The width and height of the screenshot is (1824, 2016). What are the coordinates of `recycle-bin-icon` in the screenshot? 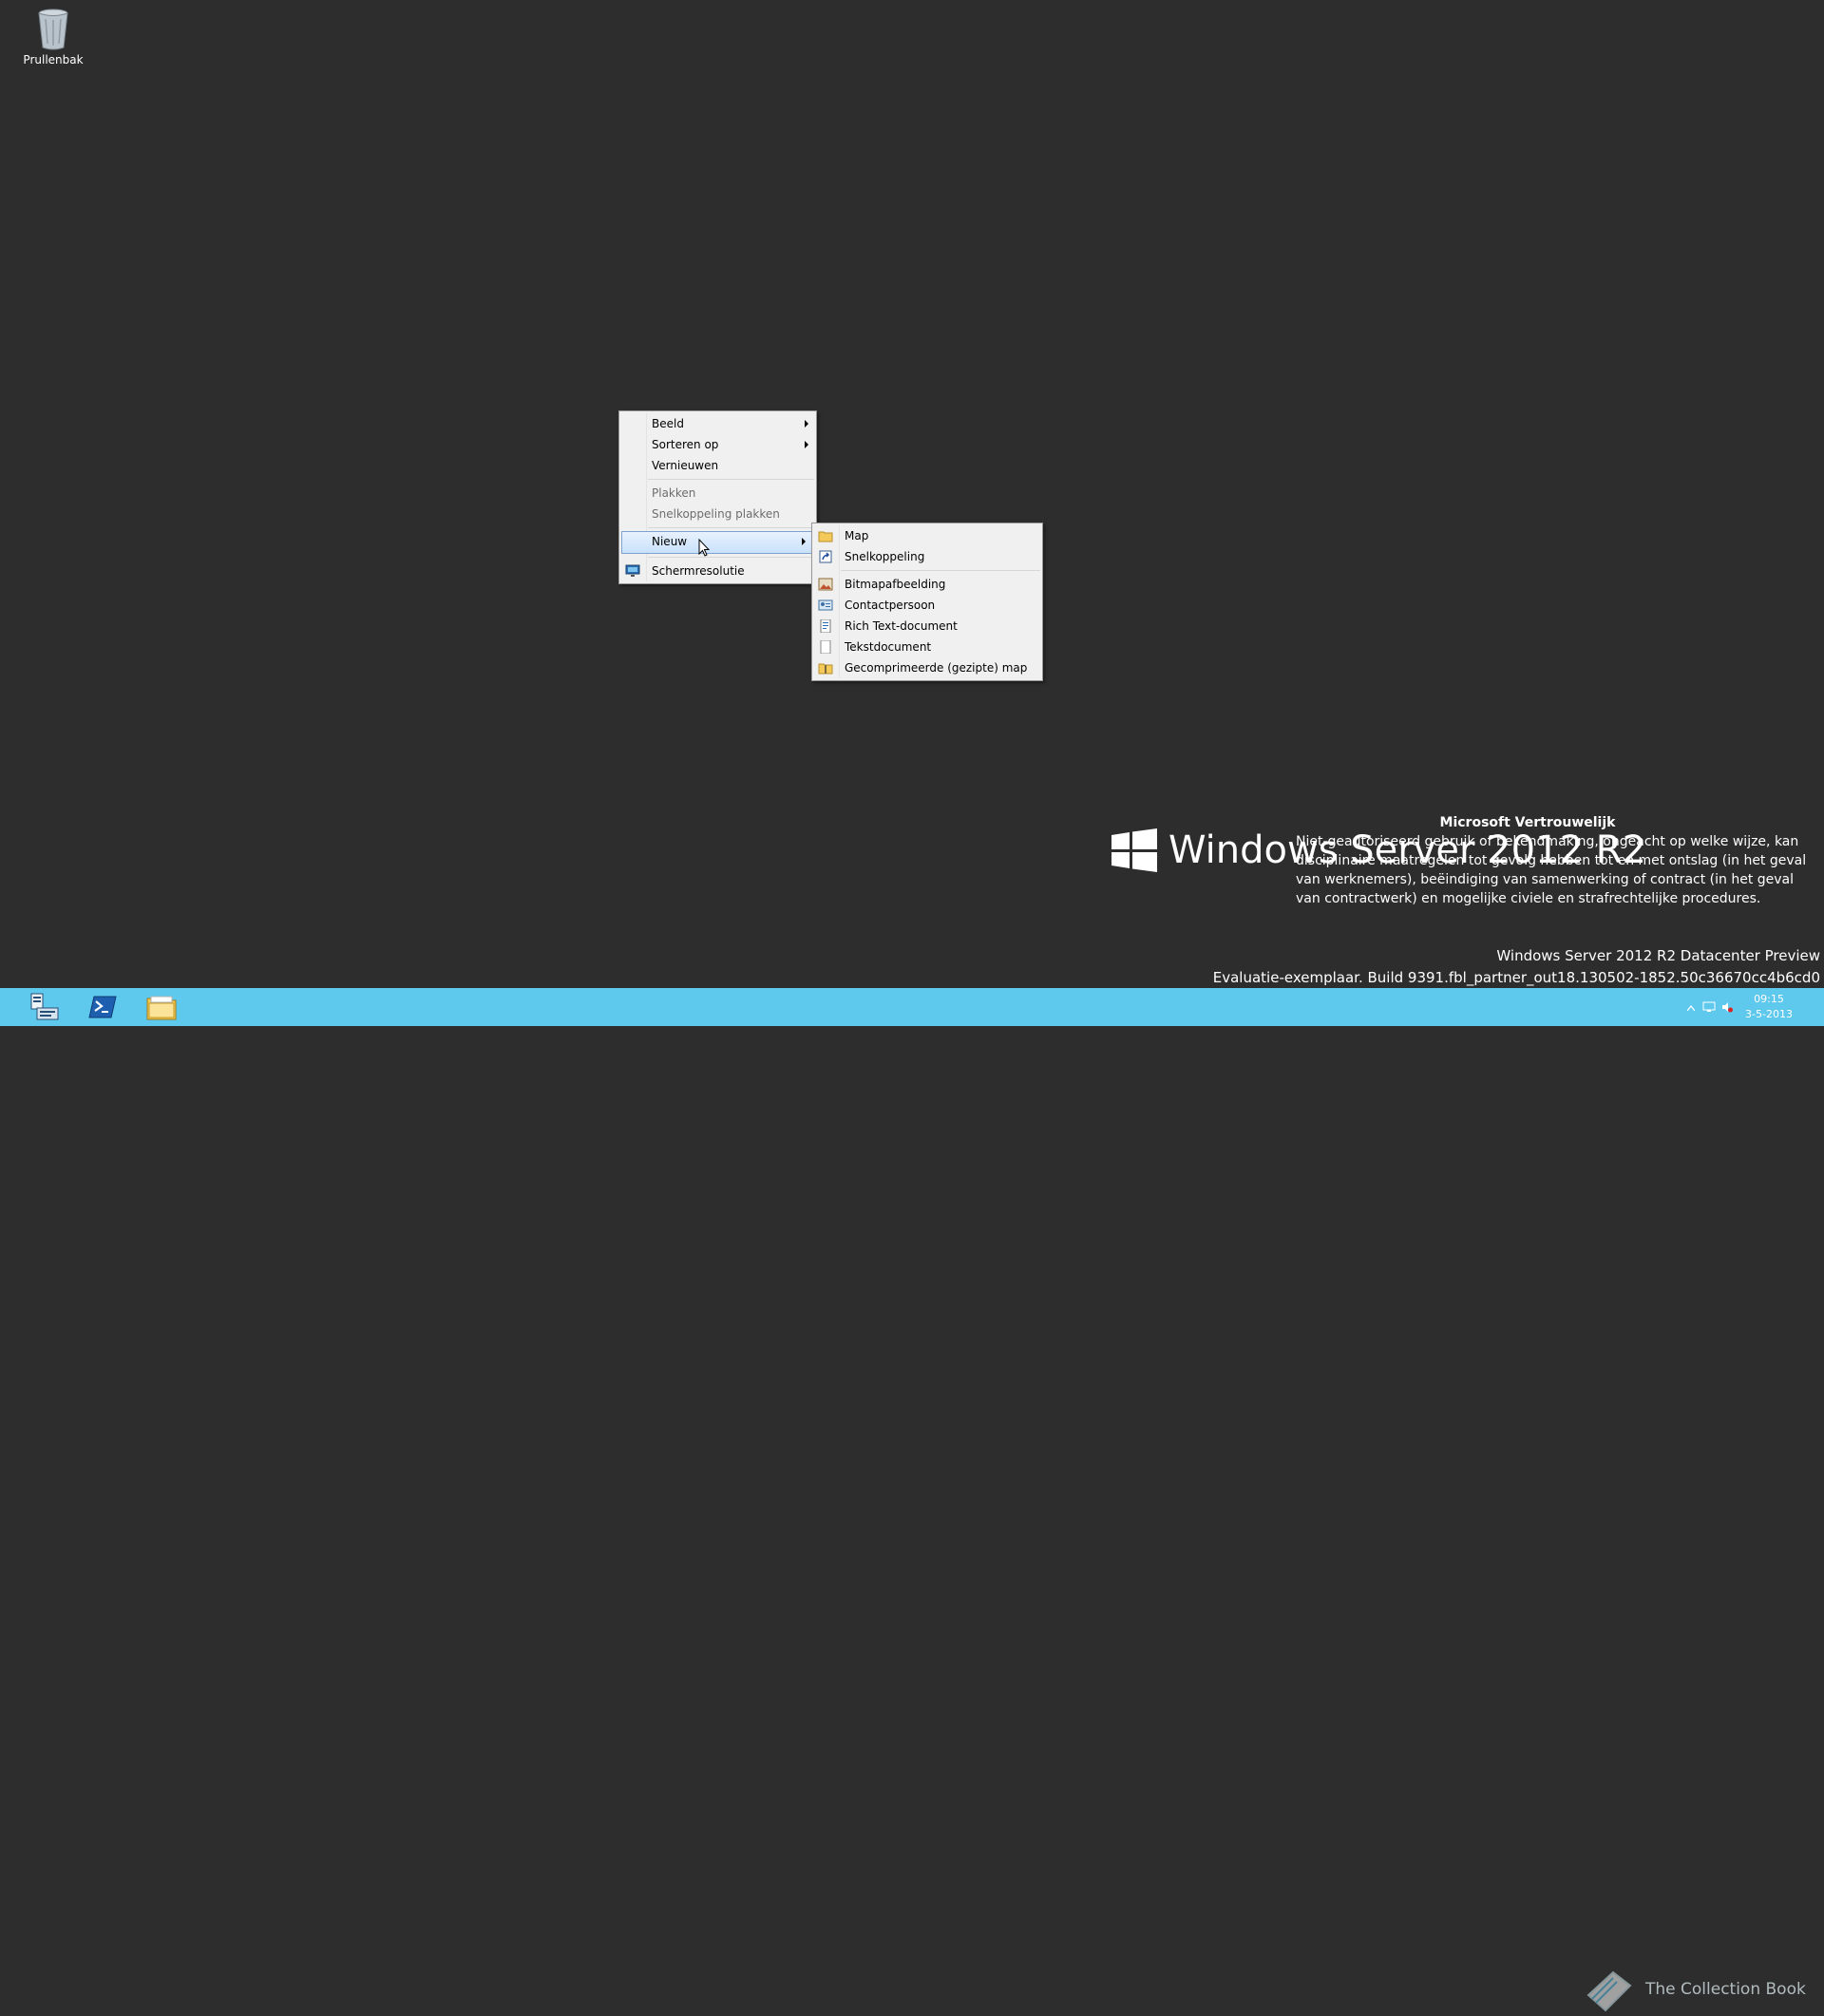 It's located at (53, 30).